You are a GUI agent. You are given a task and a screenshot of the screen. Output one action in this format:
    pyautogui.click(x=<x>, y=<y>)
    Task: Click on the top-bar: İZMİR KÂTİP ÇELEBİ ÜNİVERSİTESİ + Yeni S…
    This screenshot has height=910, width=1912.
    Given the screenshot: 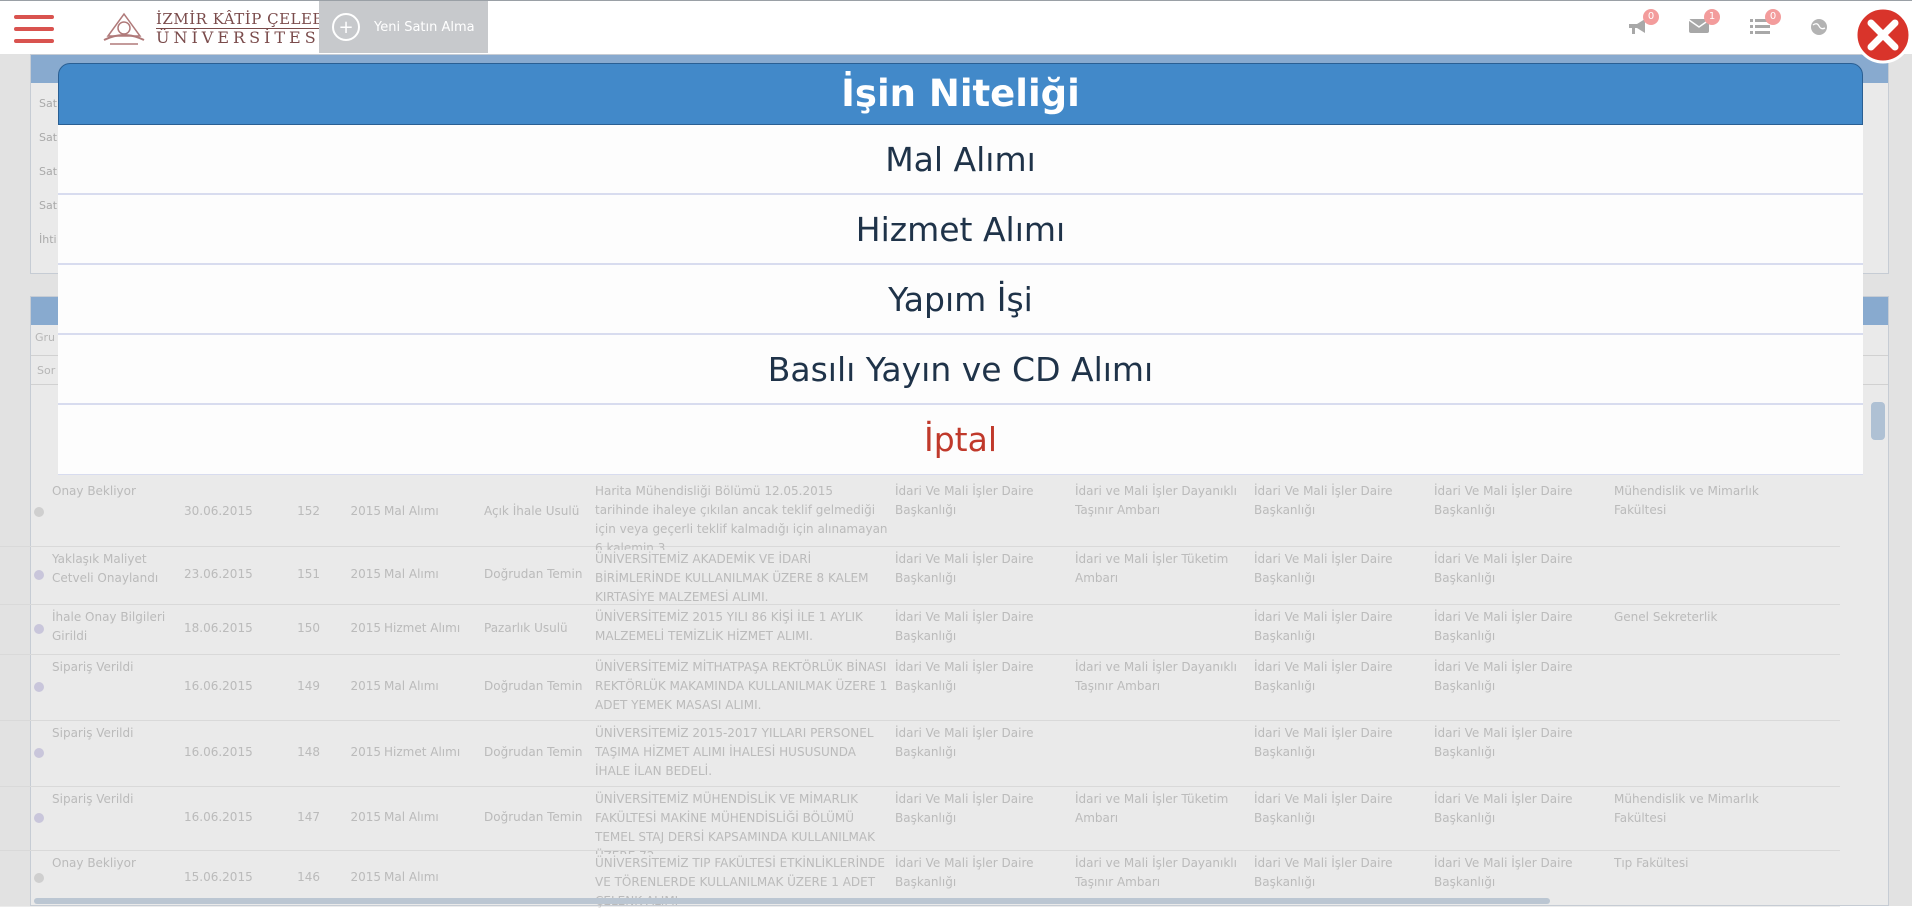 What is the action you would take?
    pyautogui.click(x=956, y=27)
    